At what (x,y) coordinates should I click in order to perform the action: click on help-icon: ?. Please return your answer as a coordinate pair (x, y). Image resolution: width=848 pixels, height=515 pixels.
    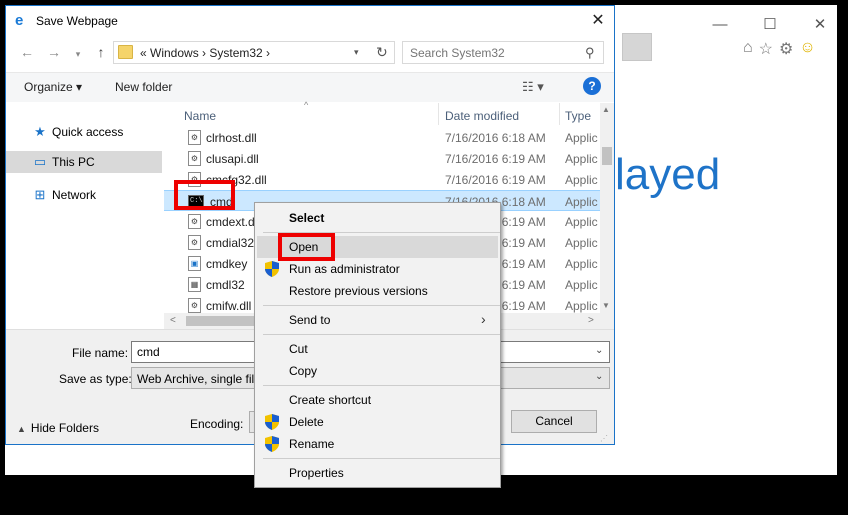
    Looking at the image, I should click on (592, 86).